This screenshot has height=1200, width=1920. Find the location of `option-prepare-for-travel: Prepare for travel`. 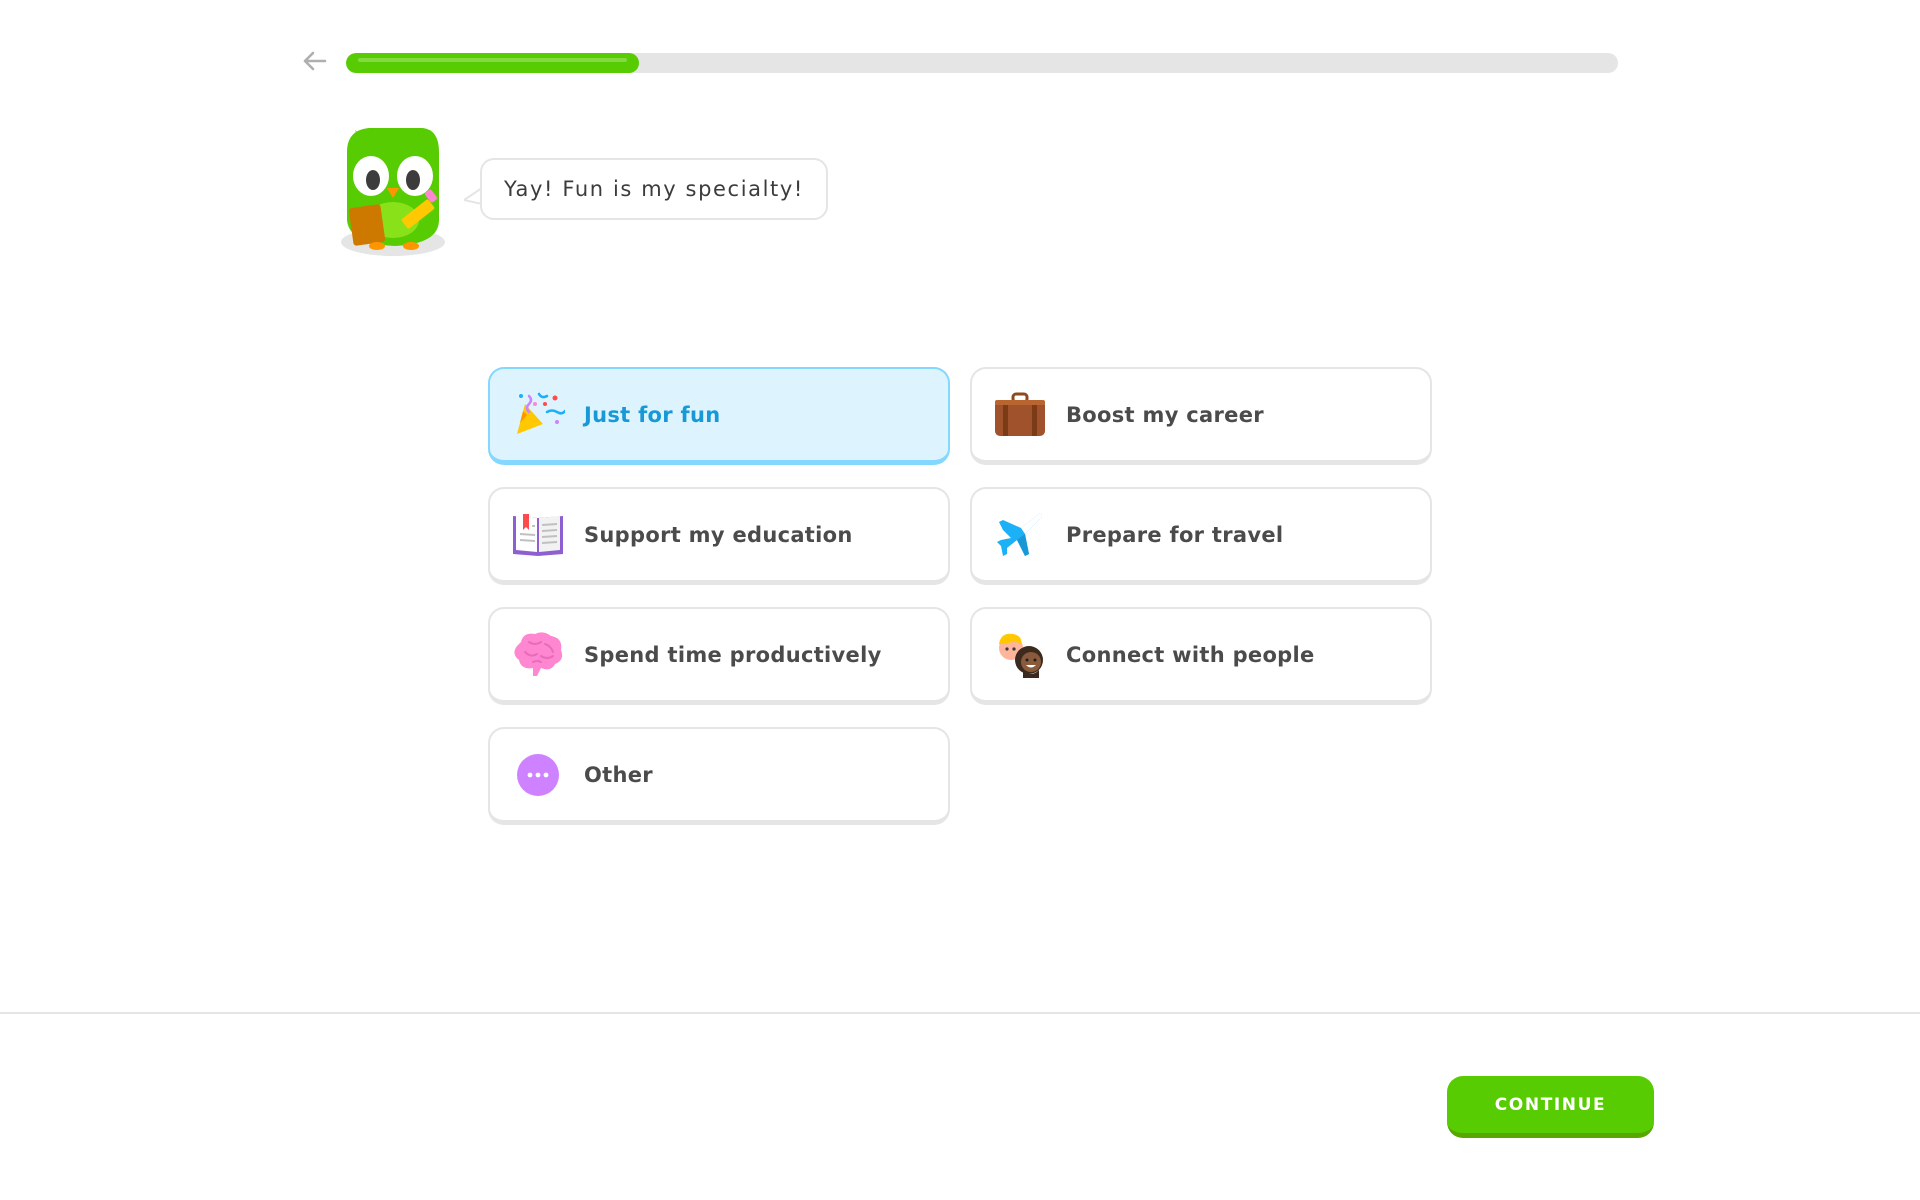

option-prepare-for-travel: Prepare for travel is located at coordinates (1201, 536).